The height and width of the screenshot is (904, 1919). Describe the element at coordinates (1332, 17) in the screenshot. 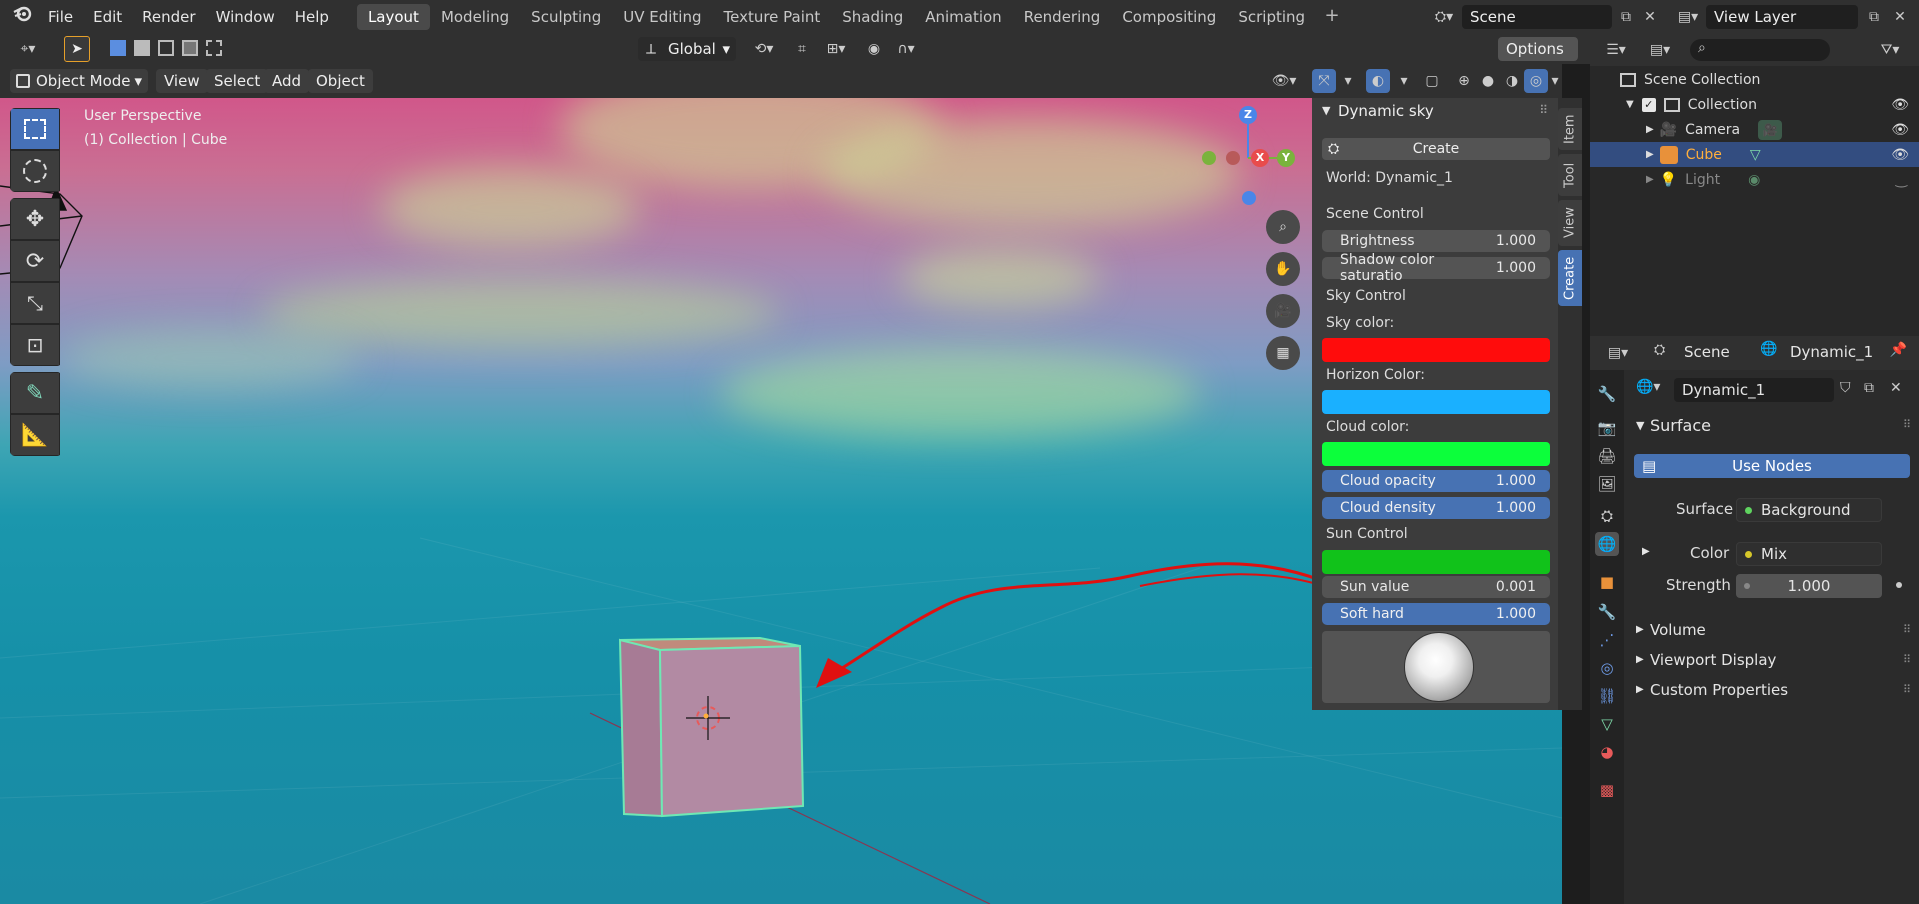

I see `add-workspace-icon: +` at that location.